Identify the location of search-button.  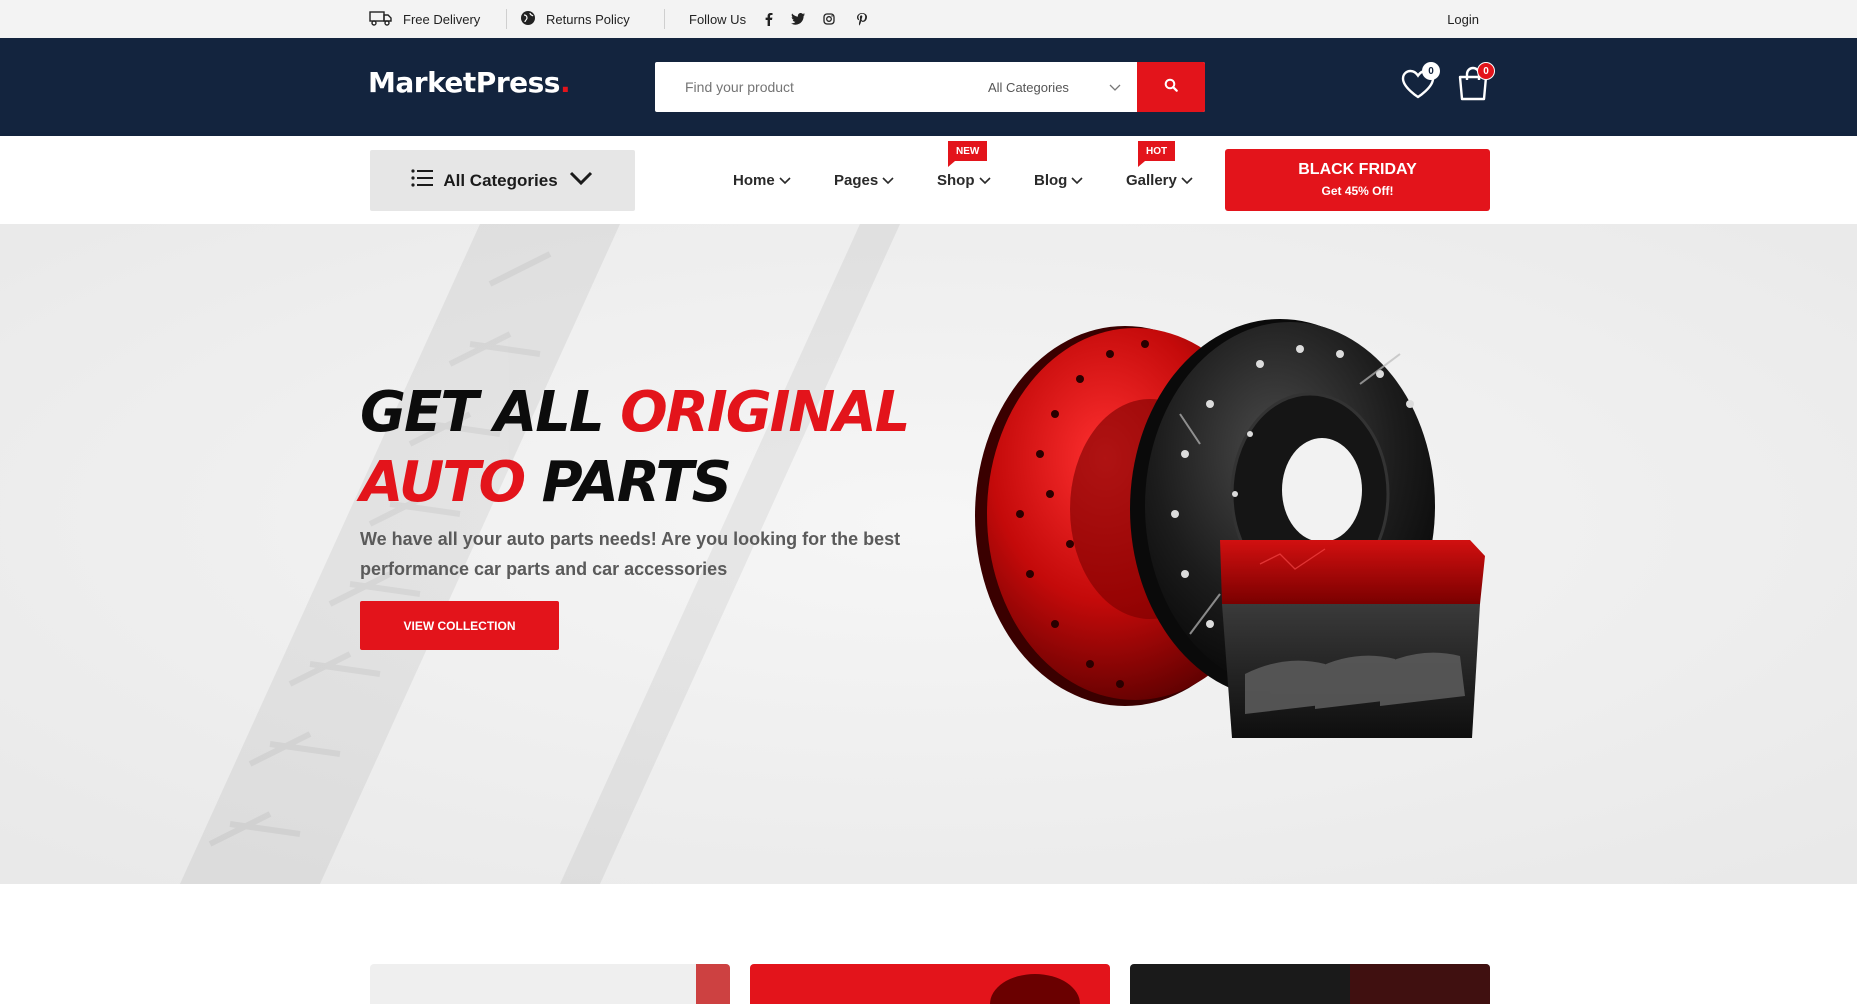
(1171, 87).